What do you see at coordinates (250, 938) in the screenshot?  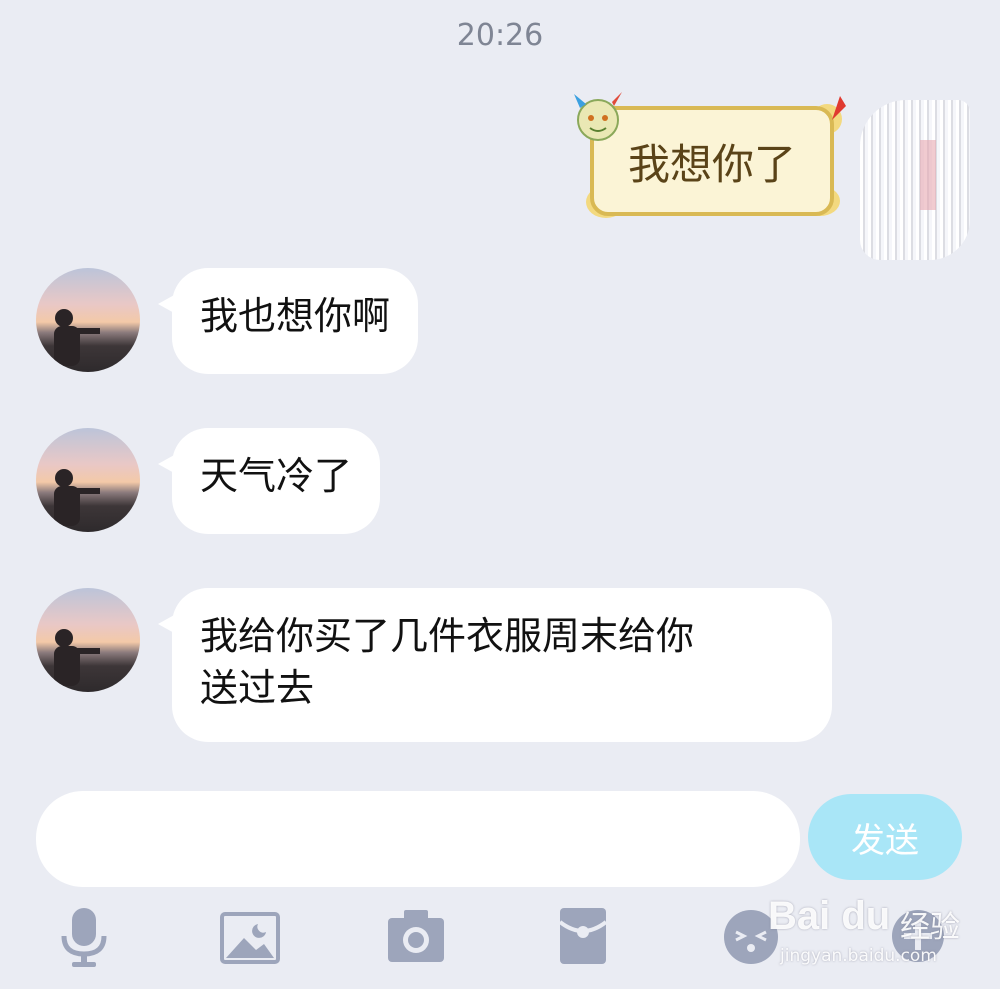 I see `image-icon` at bounding box center [250, 938].